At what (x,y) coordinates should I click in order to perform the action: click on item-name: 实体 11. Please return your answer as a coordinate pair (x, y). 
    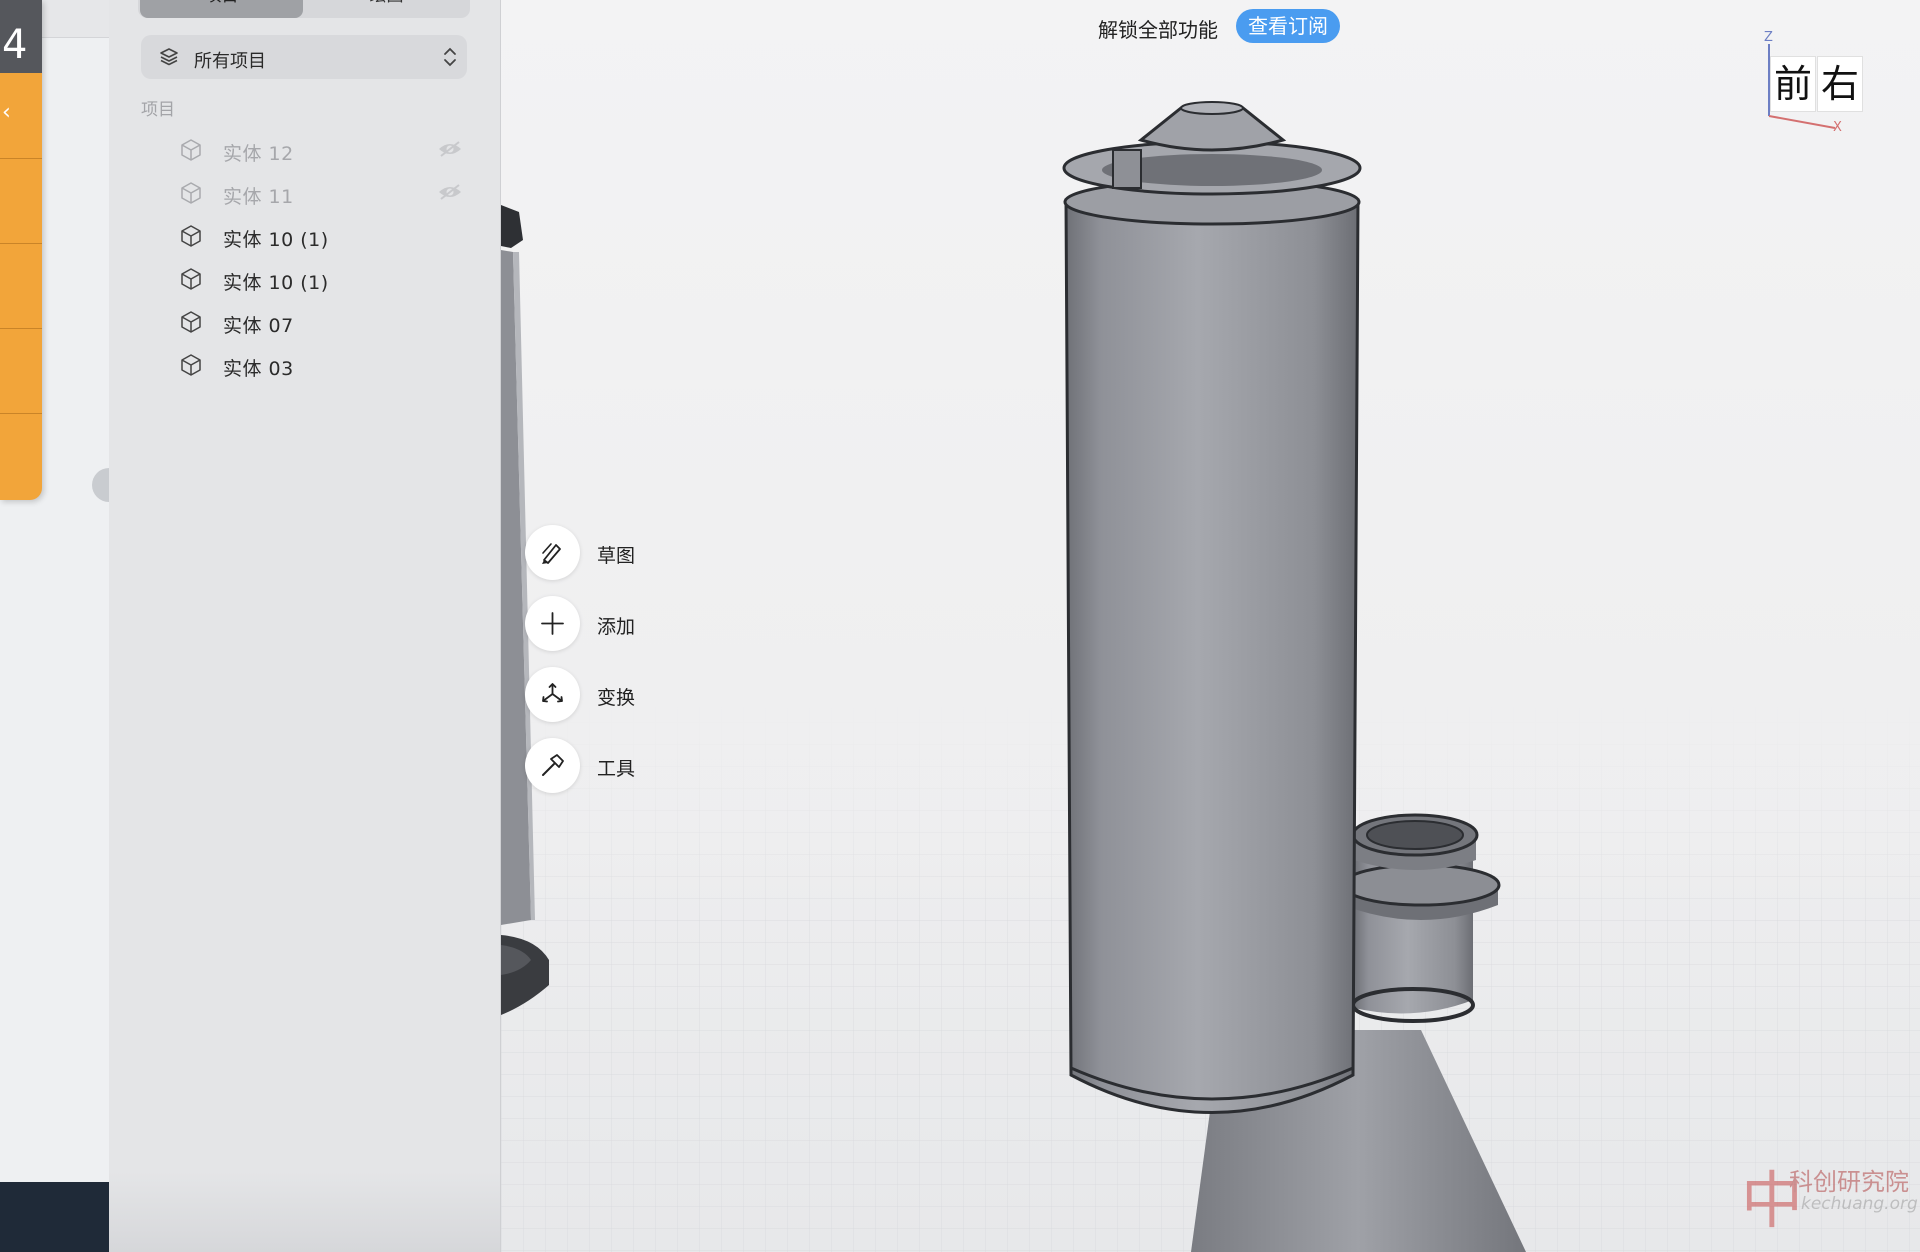
    Looking at the image, I should click on (258, 197).